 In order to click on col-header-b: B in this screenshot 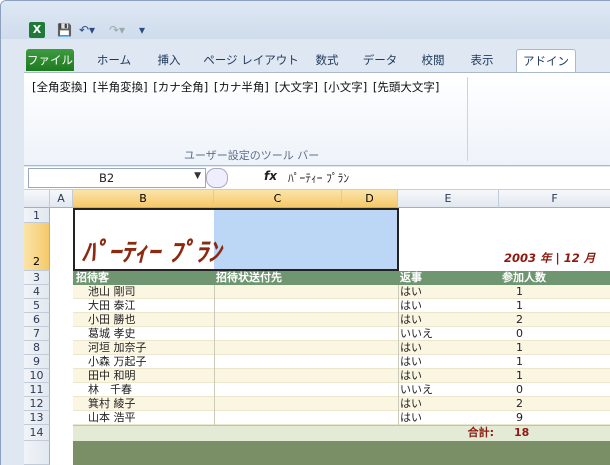, I will do `click(143, 199)`.